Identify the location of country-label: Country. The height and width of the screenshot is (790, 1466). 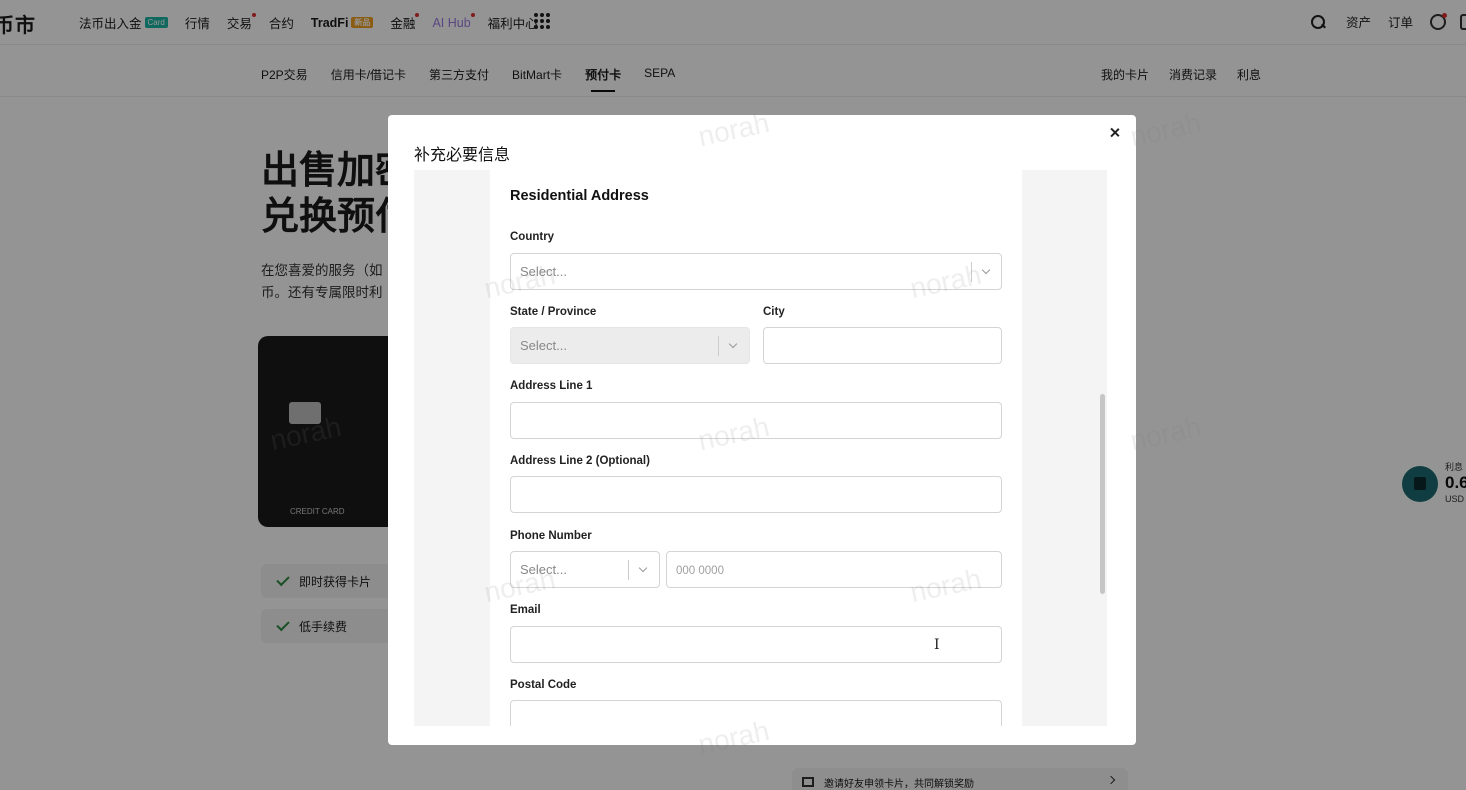
(532, 237).